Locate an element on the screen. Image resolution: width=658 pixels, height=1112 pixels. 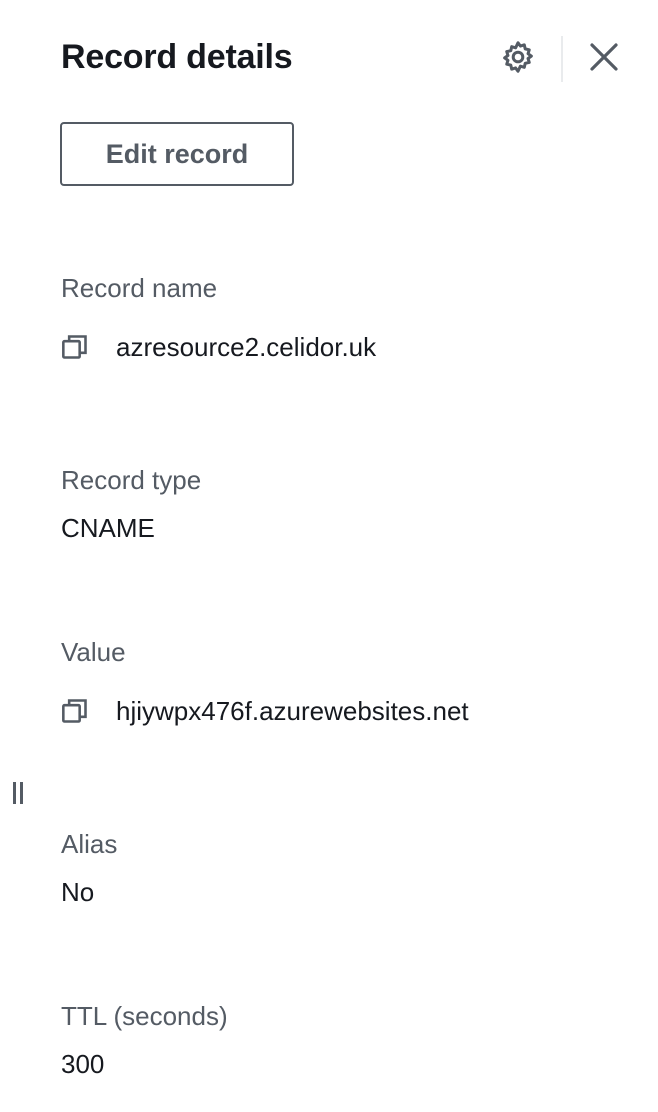
record-type-label: Record type is located at coordinates (131, 480).